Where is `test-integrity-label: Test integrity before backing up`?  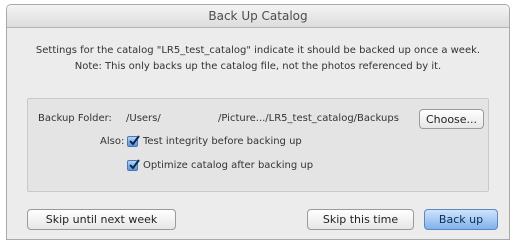 test-integrity-label: Test integrity before backing up is located at coordinates (222, 141).